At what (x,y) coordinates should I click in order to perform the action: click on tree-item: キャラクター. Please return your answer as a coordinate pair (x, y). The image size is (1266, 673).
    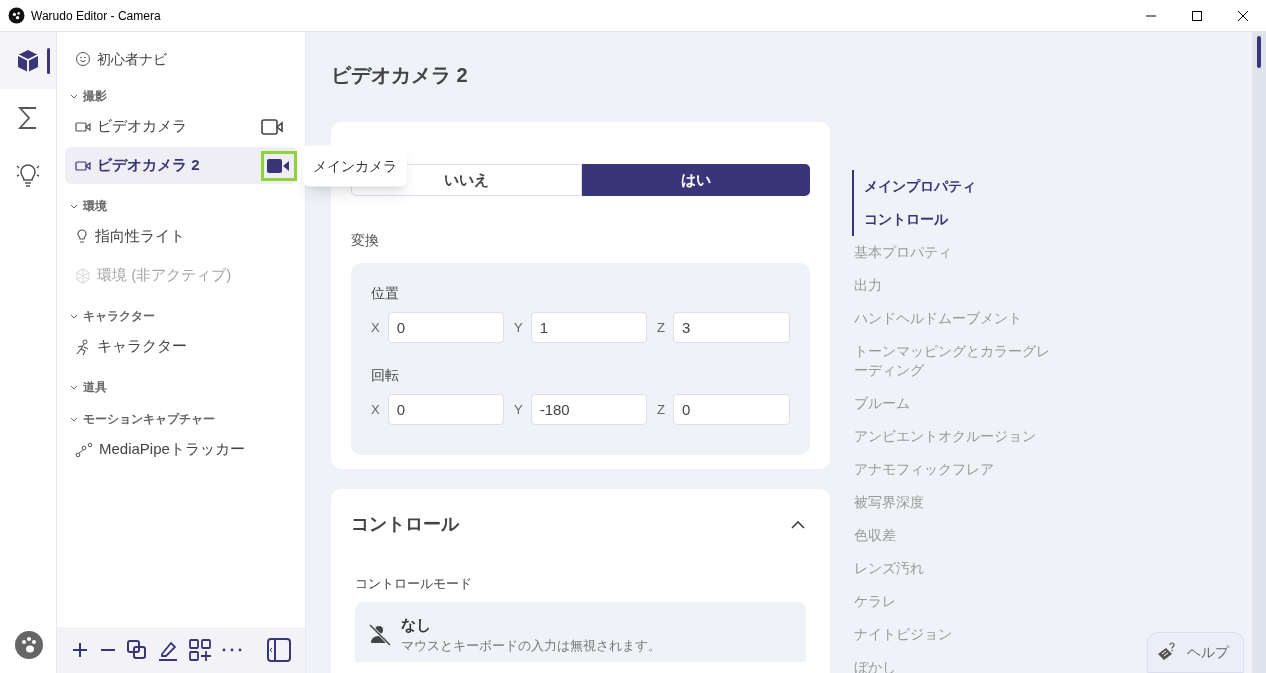
    Looking at the image, I should click on (181, 346).